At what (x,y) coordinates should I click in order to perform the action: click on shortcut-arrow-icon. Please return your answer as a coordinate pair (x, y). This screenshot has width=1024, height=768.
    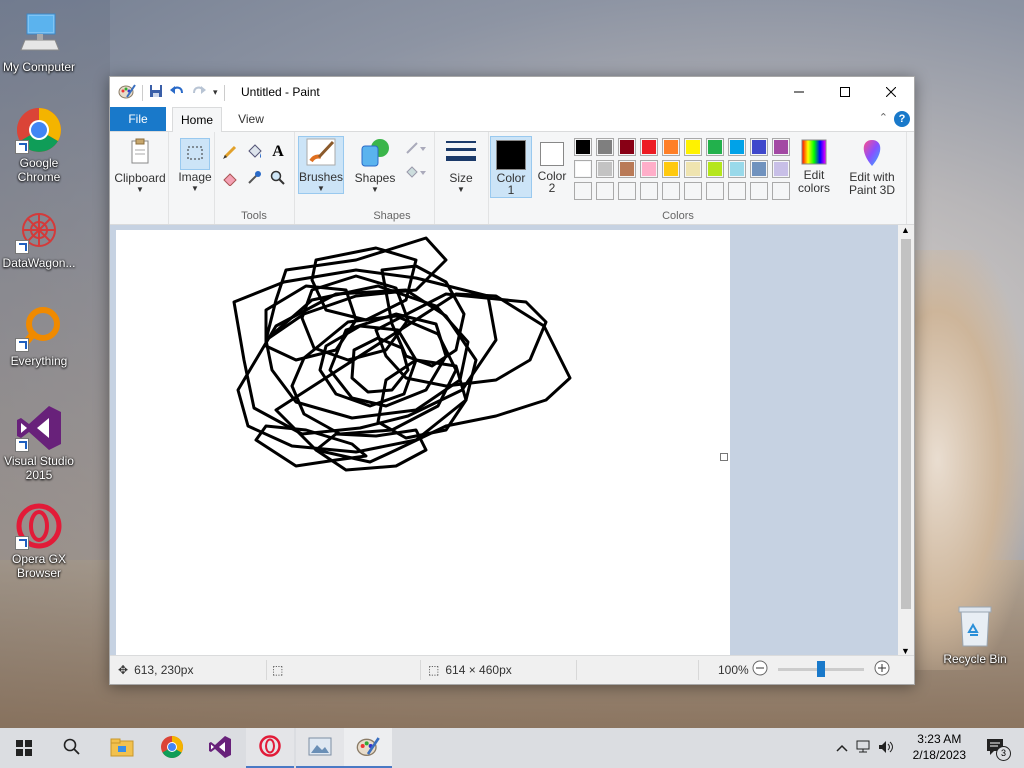
    Looking at the image, I should click on (22, 445).